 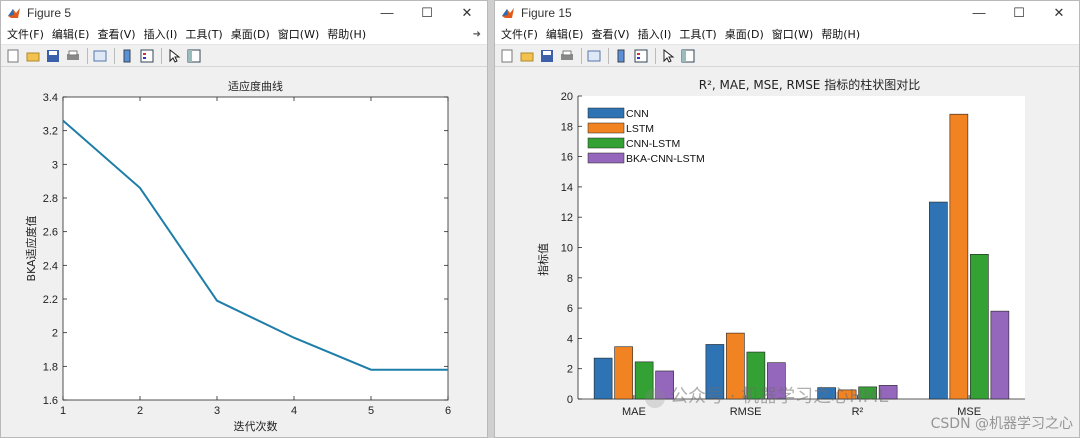 What do you see at coordinates (603, 378) in the screenshot?
I see `bar-cnn-mae` at bounding box center [603, 378].